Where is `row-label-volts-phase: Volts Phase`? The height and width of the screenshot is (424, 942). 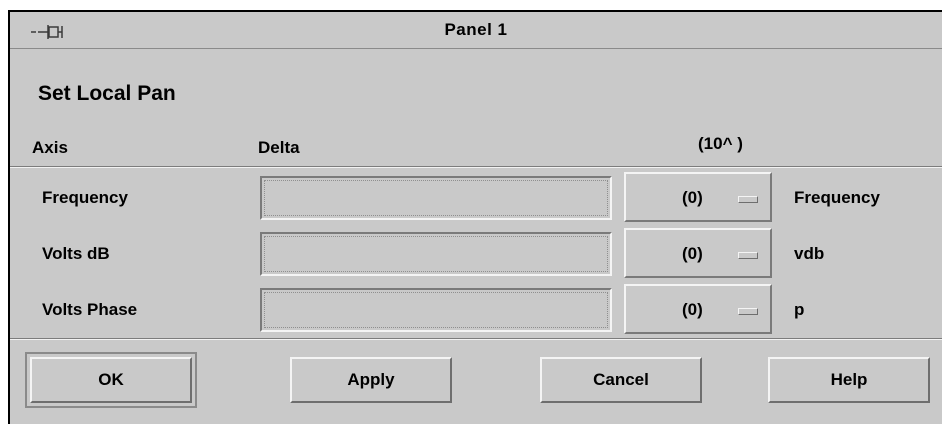 row-label-volts-phase: Volts Phase is located at coordinates (90, 309).